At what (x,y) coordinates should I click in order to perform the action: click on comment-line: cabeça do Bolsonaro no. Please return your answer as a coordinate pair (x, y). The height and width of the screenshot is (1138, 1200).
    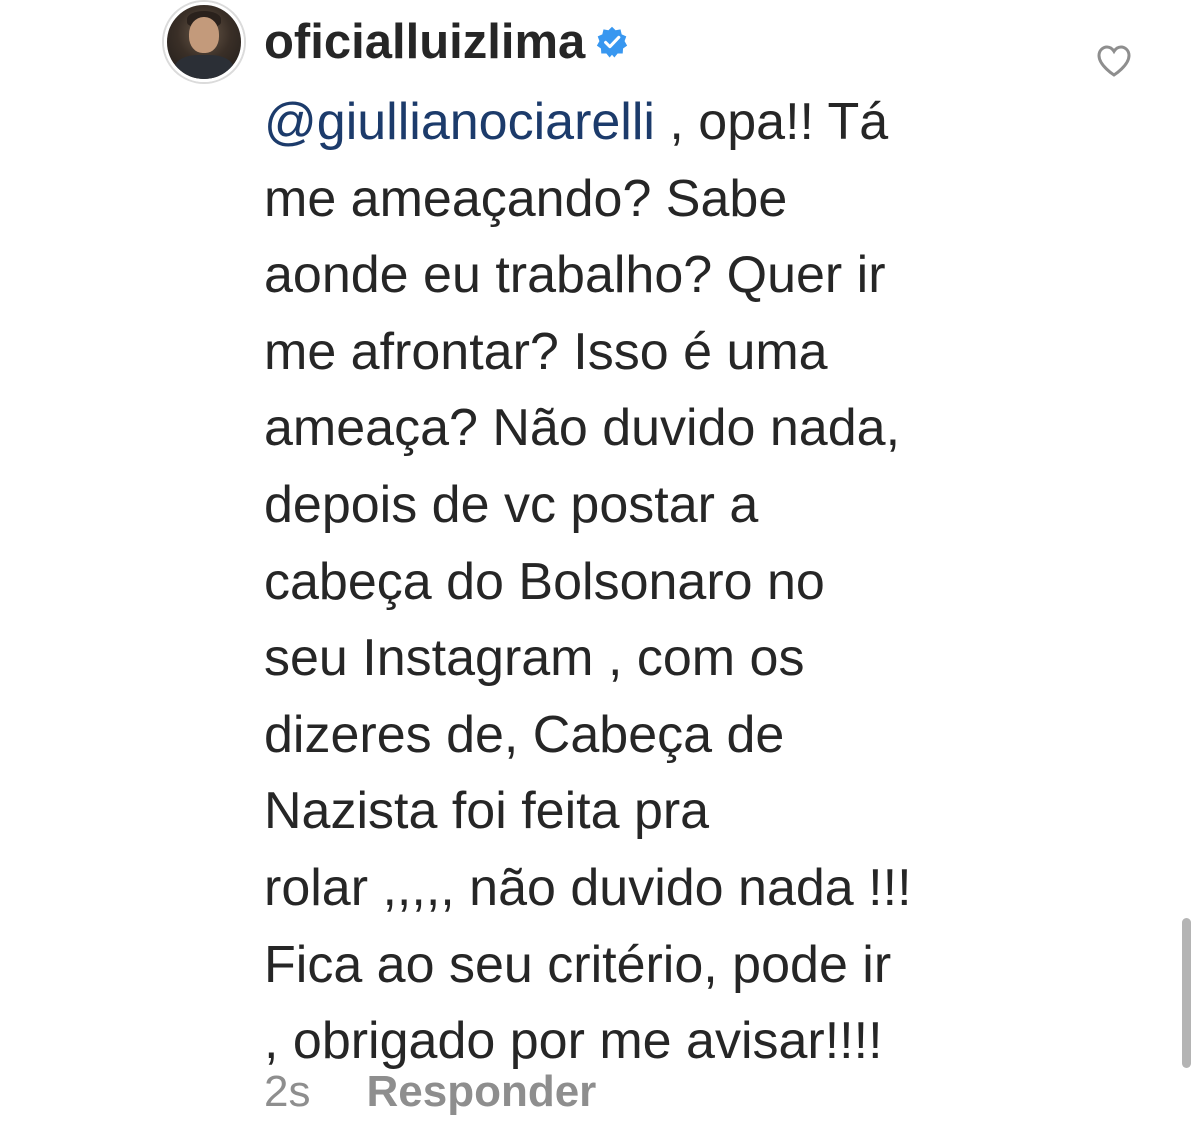
    Looking at the image, I should click on (544, 581).